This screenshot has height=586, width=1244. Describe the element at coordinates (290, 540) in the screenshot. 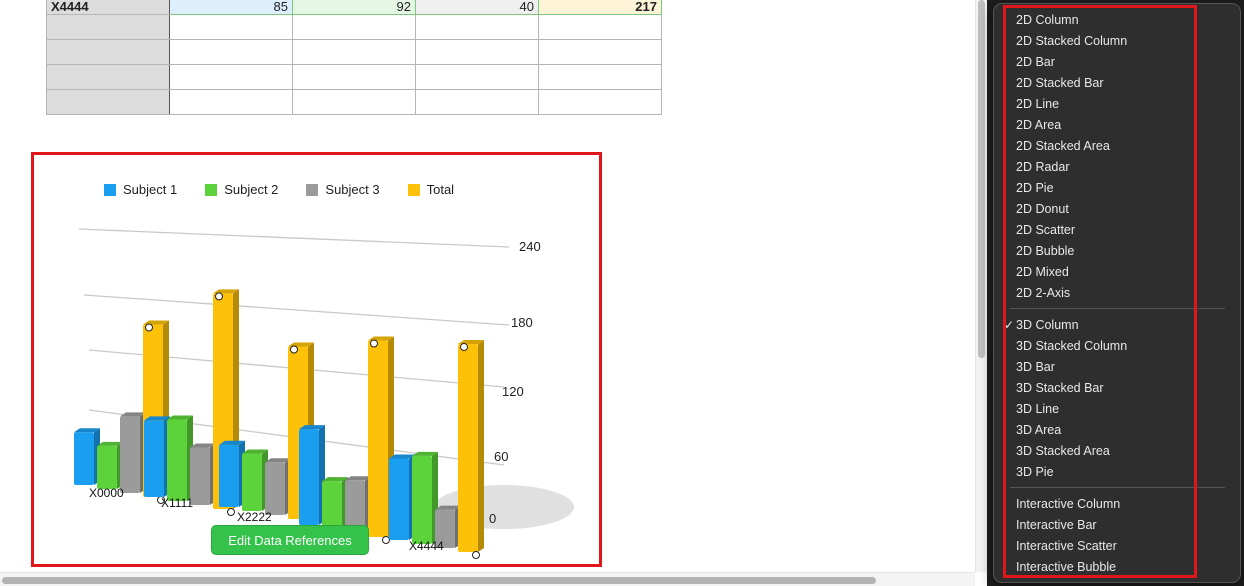

I see `edit-data-references-button: Edit Data References` at that location.